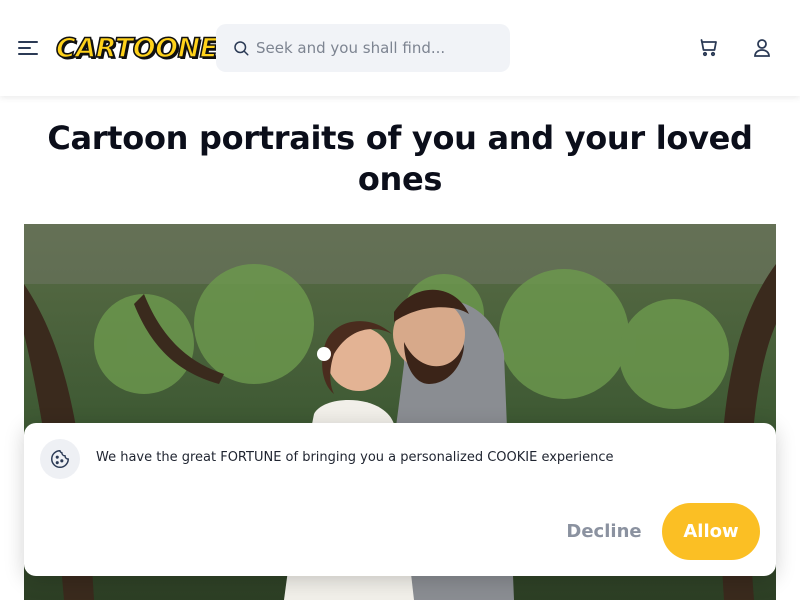 The height and width of the screenshot is (600, 800). I want to click on search-bar, so click(363, 48).